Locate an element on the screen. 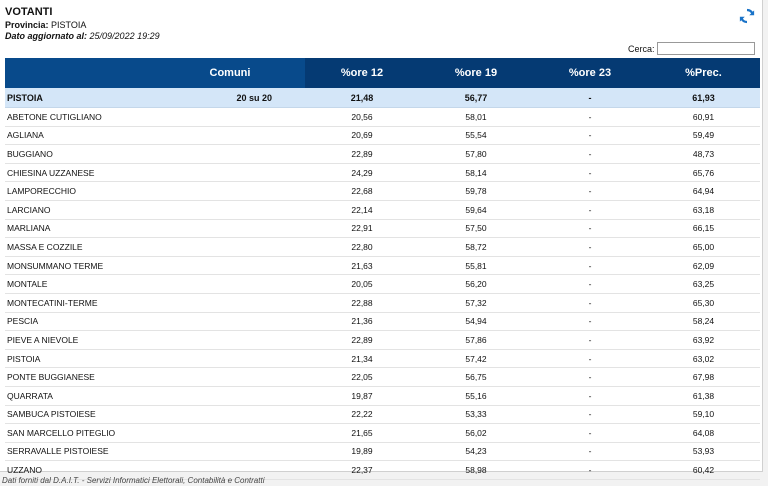 The width and height of the screenshot is (768, 486). cell-ore19: 58,01 is located at coordinates (476, 117).